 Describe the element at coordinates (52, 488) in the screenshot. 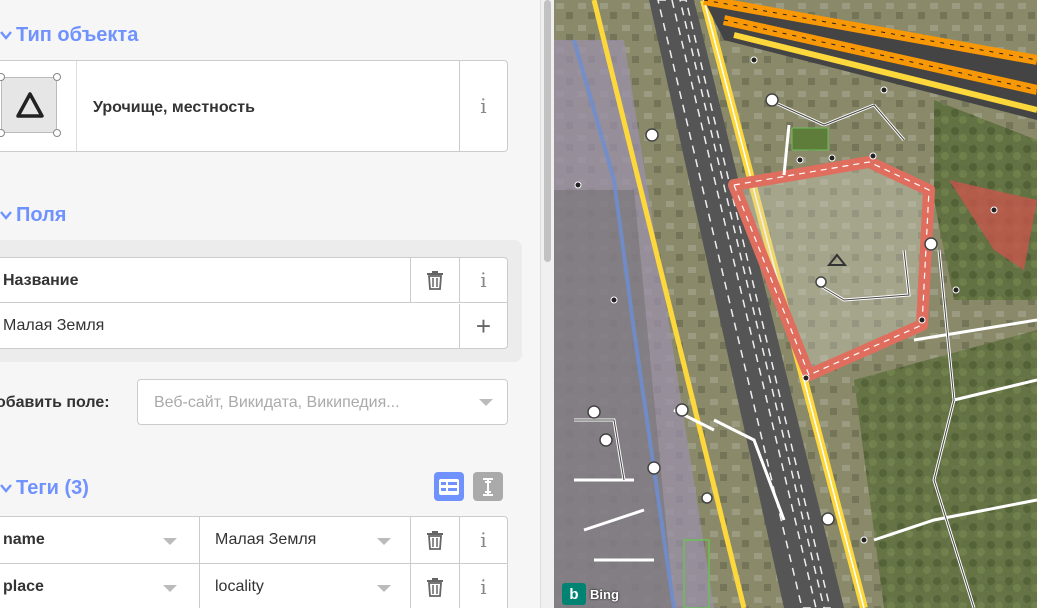

I see `tags-section-title: Теги (3)` at that location.